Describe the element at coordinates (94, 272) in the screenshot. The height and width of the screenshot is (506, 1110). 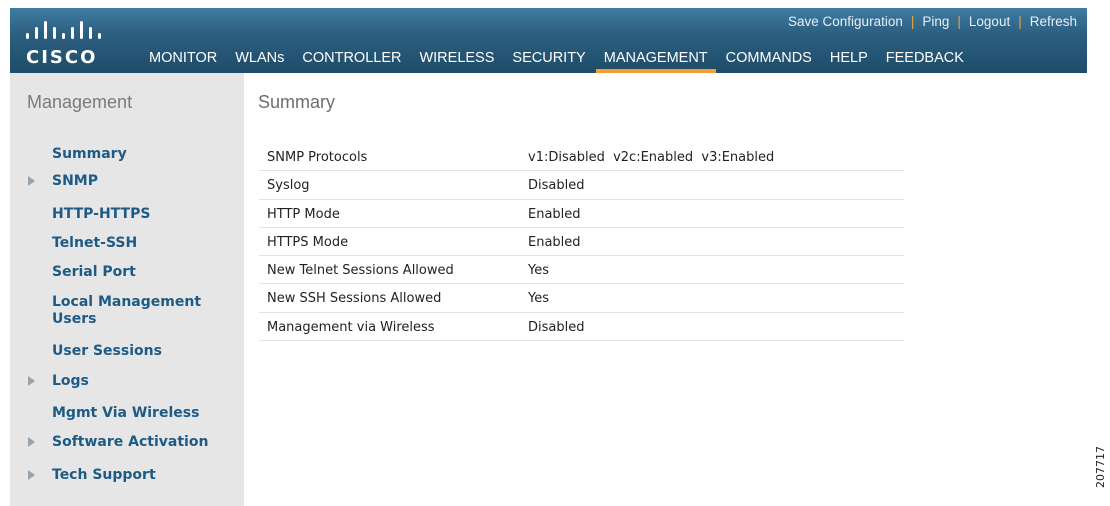
I see `sidebar-item-label: Serial Port` at that location.